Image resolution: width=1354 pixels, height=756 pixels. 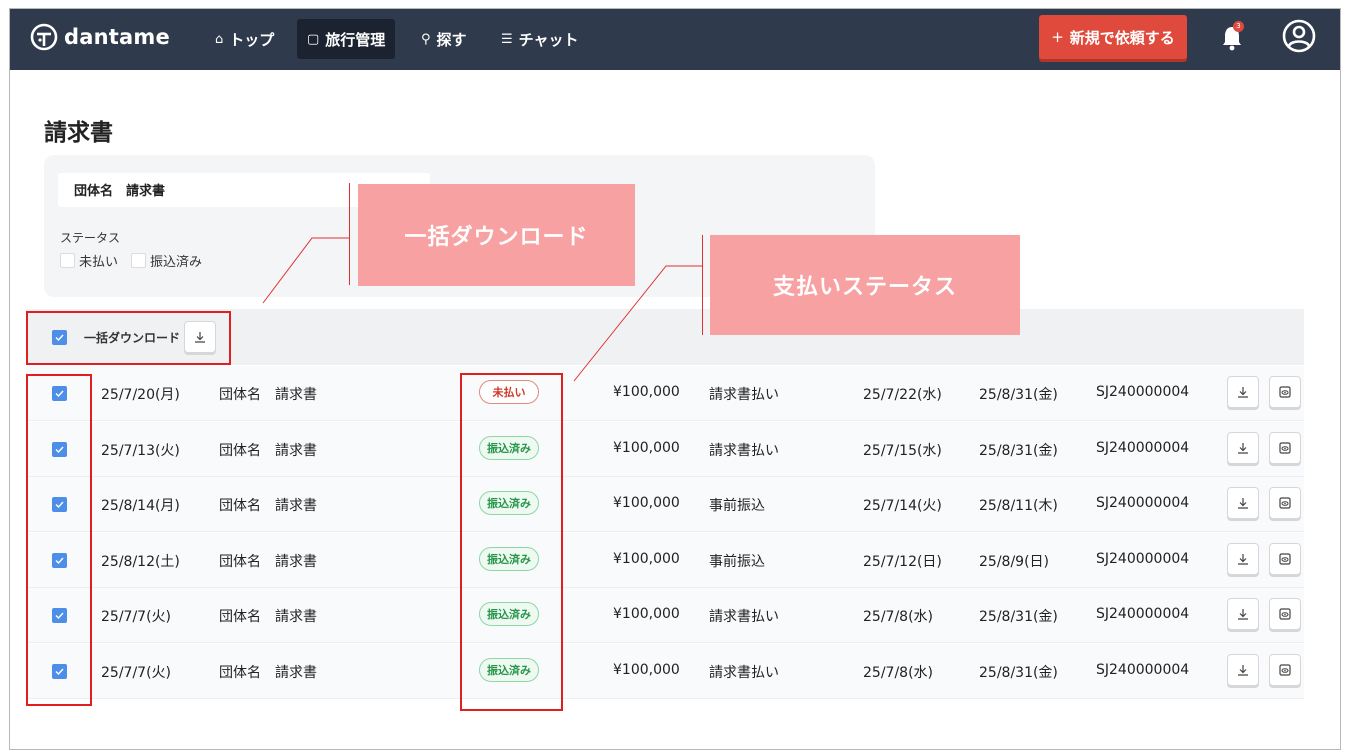 I want to click on nav-item-label: 旅行管理, so click(x=355, y=39).